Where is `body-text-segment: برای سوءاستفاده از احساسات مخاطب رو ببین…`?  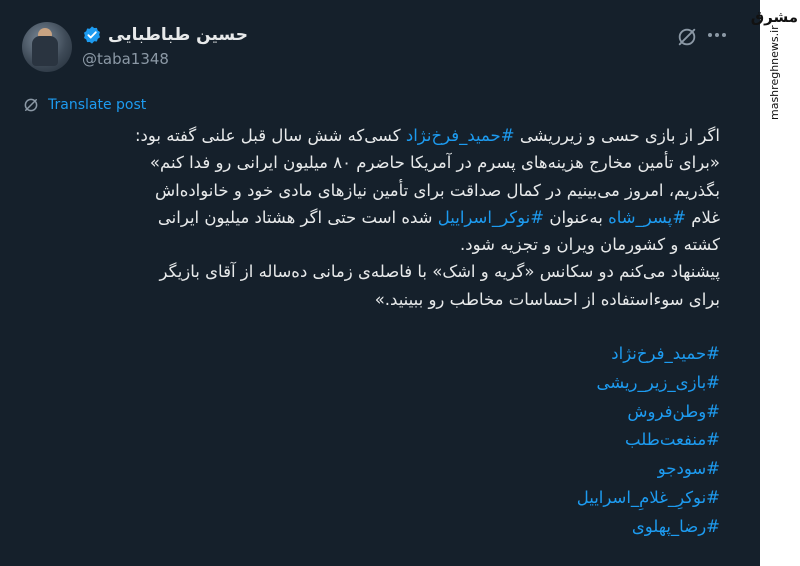
body-text-segment: برای سوءاستفاده از احساسات مخاطب رو ببین… is located at coordinates (547, 299).